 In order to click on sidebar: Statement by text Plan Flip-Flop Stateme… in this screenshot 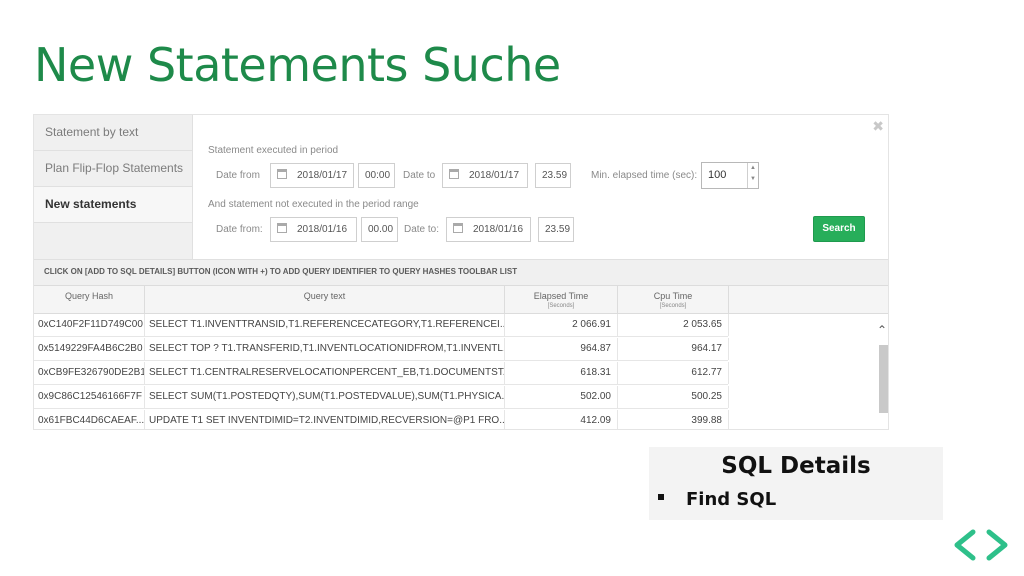, I will do `click(113, 187)`.